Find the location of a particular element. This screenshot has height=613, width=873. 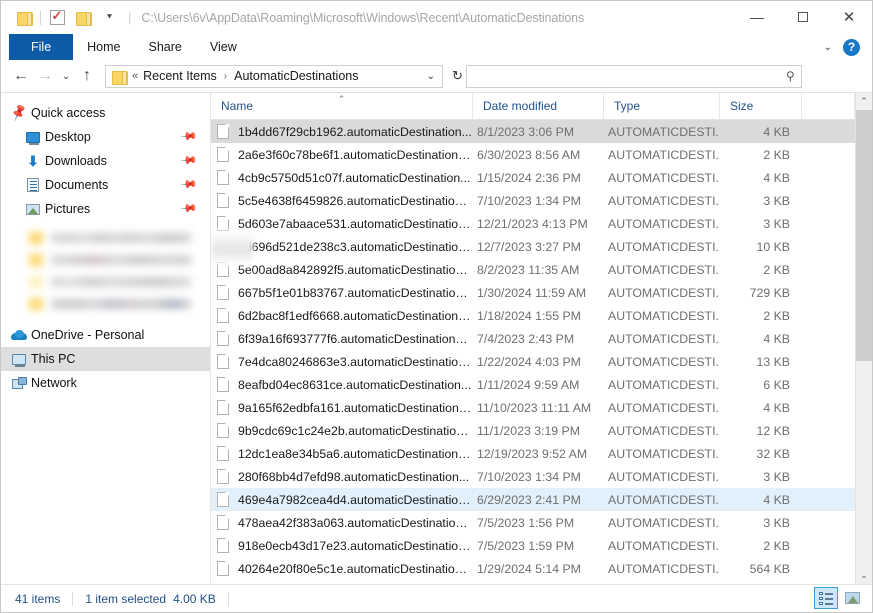

tab-home: Home is located at coordinates (103, 47).